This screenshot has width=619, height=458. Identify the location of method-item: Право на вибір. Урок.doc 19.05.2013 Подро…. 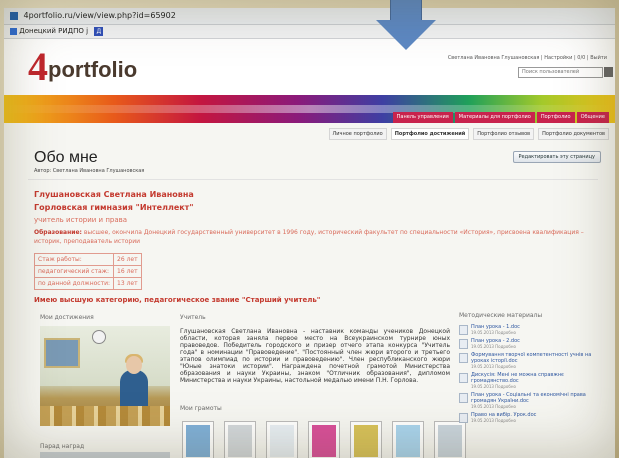
(534, 417).